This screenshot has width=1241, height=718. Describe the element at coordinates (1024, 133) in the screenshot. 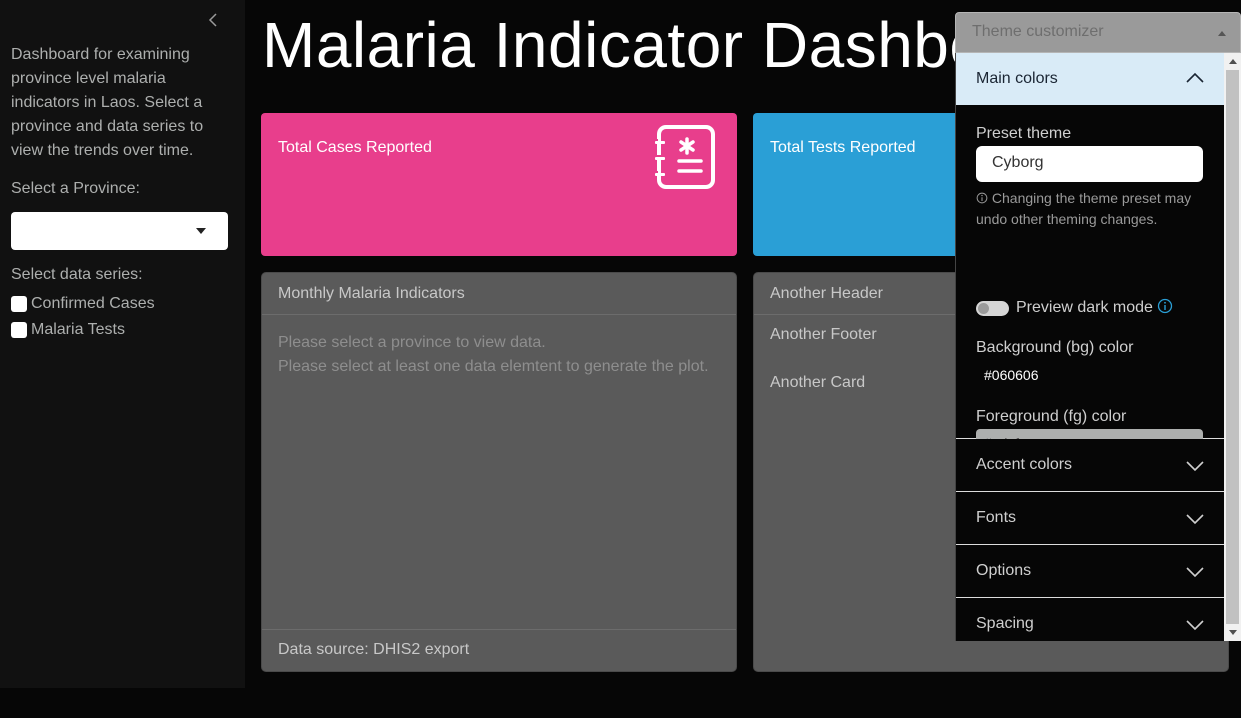

I see `preset-theme-label: Preset theme` at that location.